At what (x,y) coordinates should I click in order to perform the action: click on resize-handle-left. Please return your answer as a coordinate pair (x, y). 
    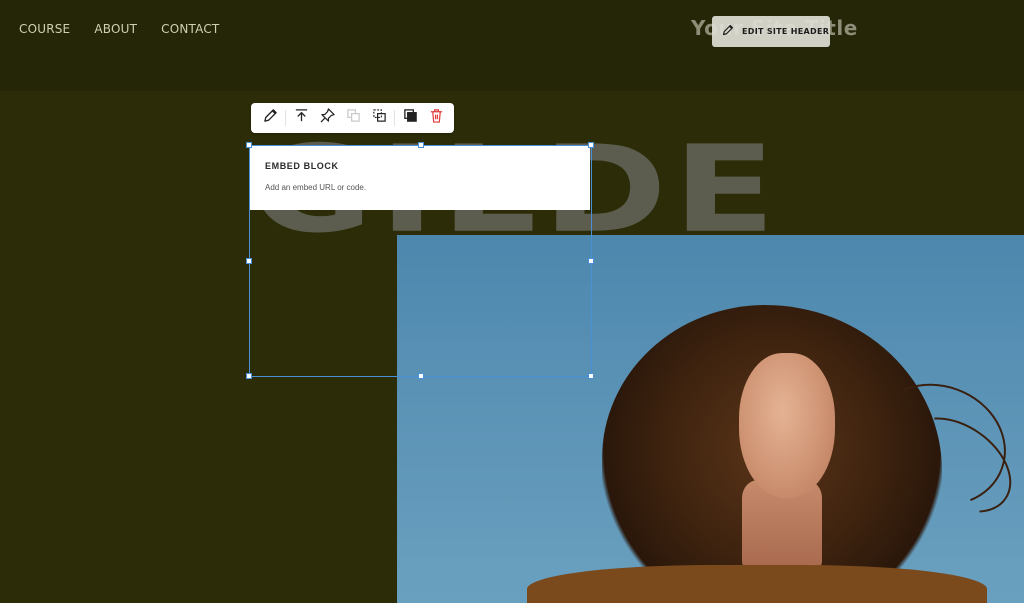
    Looking at the image, I should click on (249, 261).